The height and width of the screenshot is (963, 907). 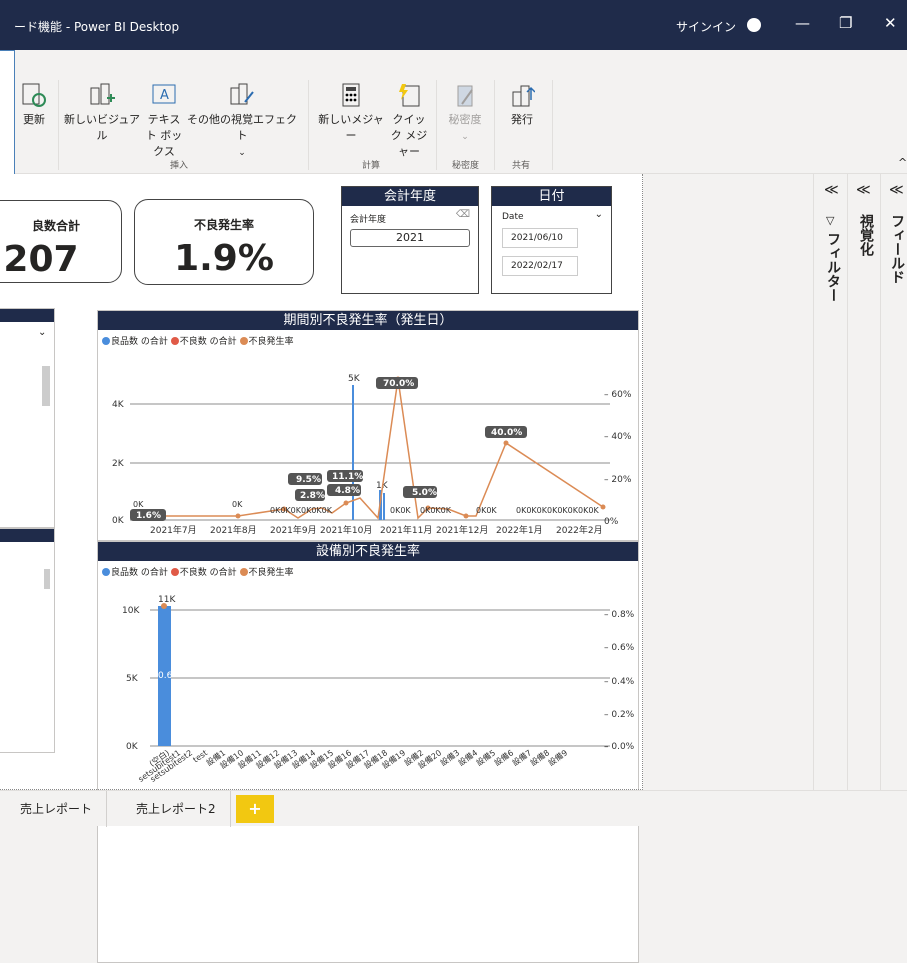 I want to click on refresh-label: 更新, so click(x=34, y=119).